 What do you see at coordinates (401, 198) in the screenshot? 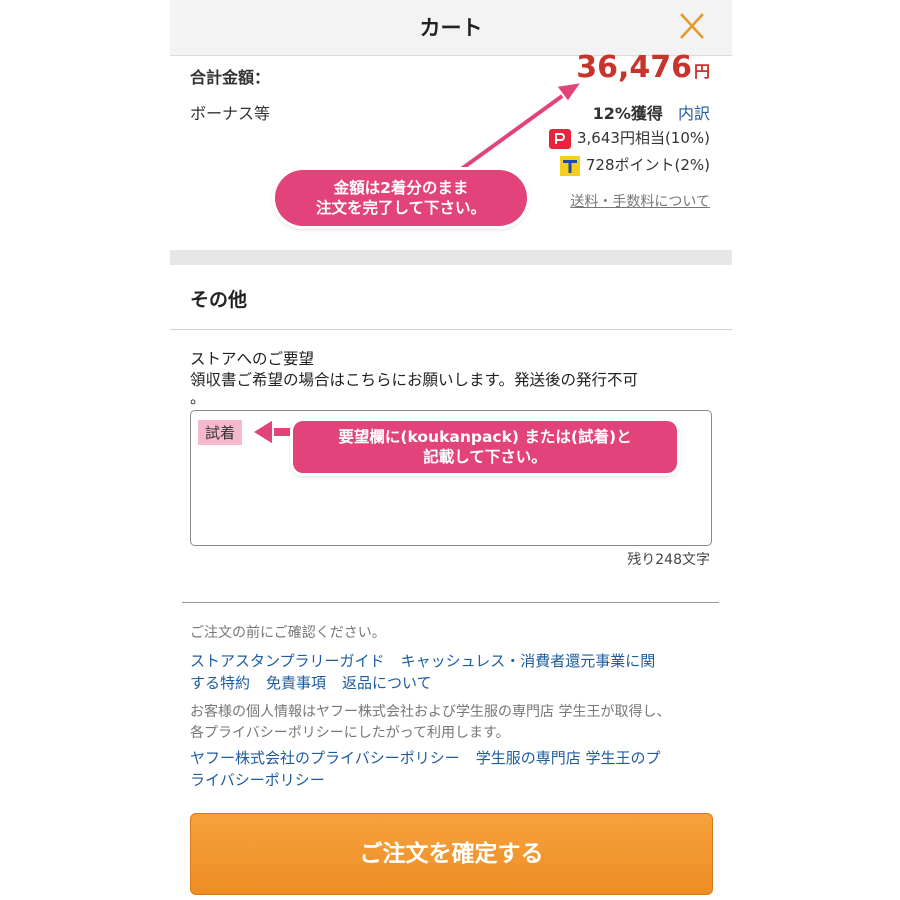
I see `amount-annotation: 金額は2着分のまま 注文を完了して下さい。` at bounding box center [401, 198].